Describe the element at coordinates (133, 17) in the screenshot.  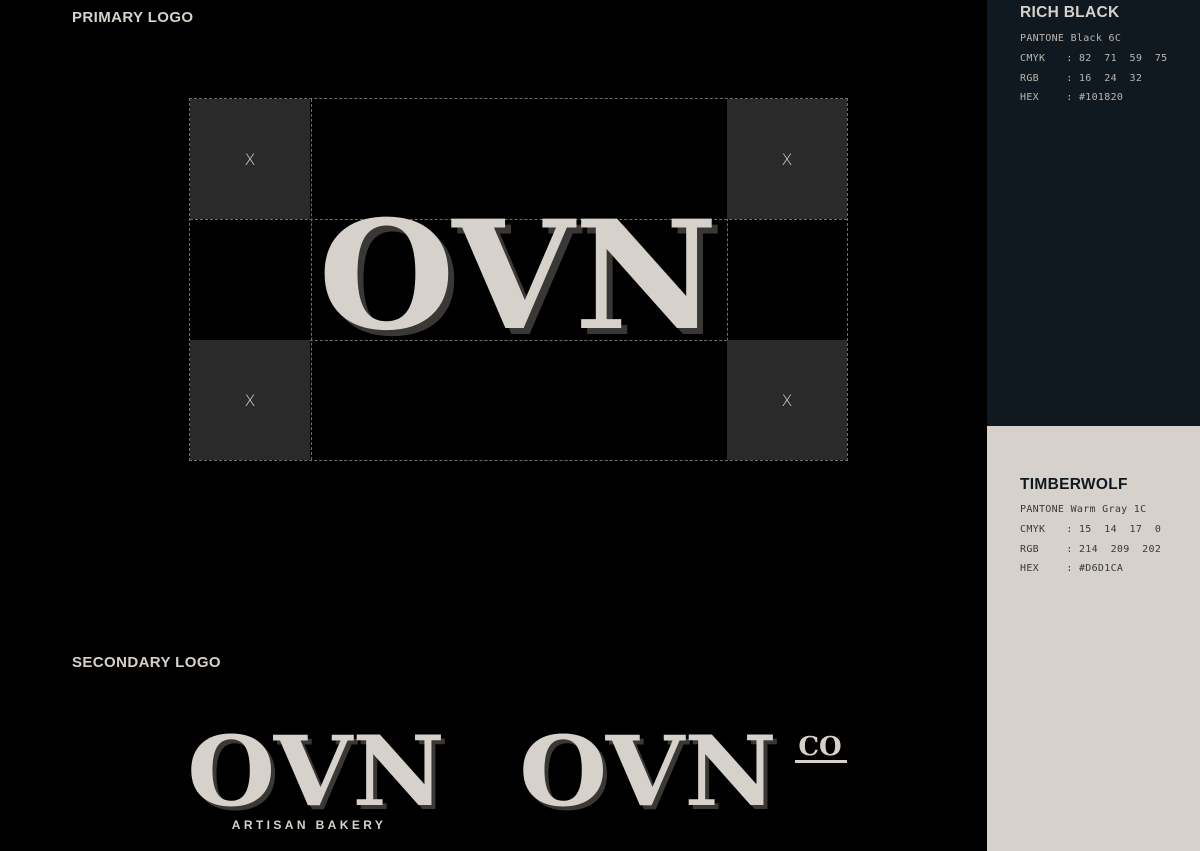
I see `primary-logo-title: PRIMARY LOGO` at that location.